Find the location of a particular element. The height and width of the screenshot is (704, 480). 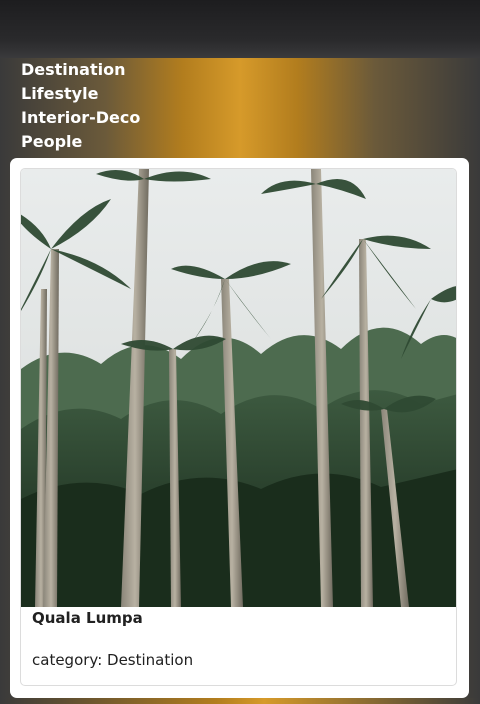

nav-item-lifestyle: Lifestyle is located at coordinates (80, 94).